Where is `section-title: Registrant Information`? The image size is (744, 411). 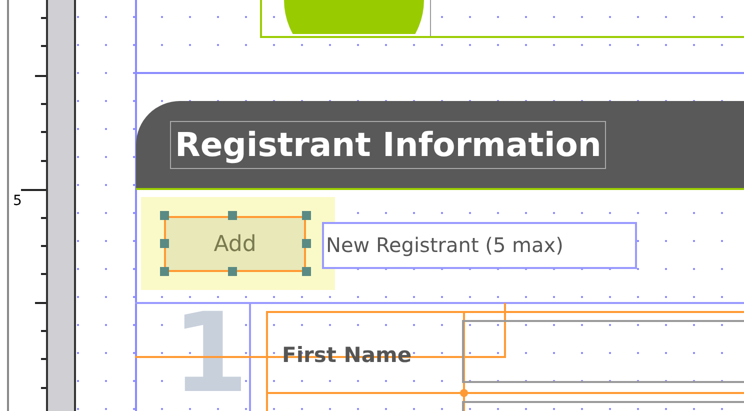
section-title: Registrant Information is located at coordinates (388, 144).